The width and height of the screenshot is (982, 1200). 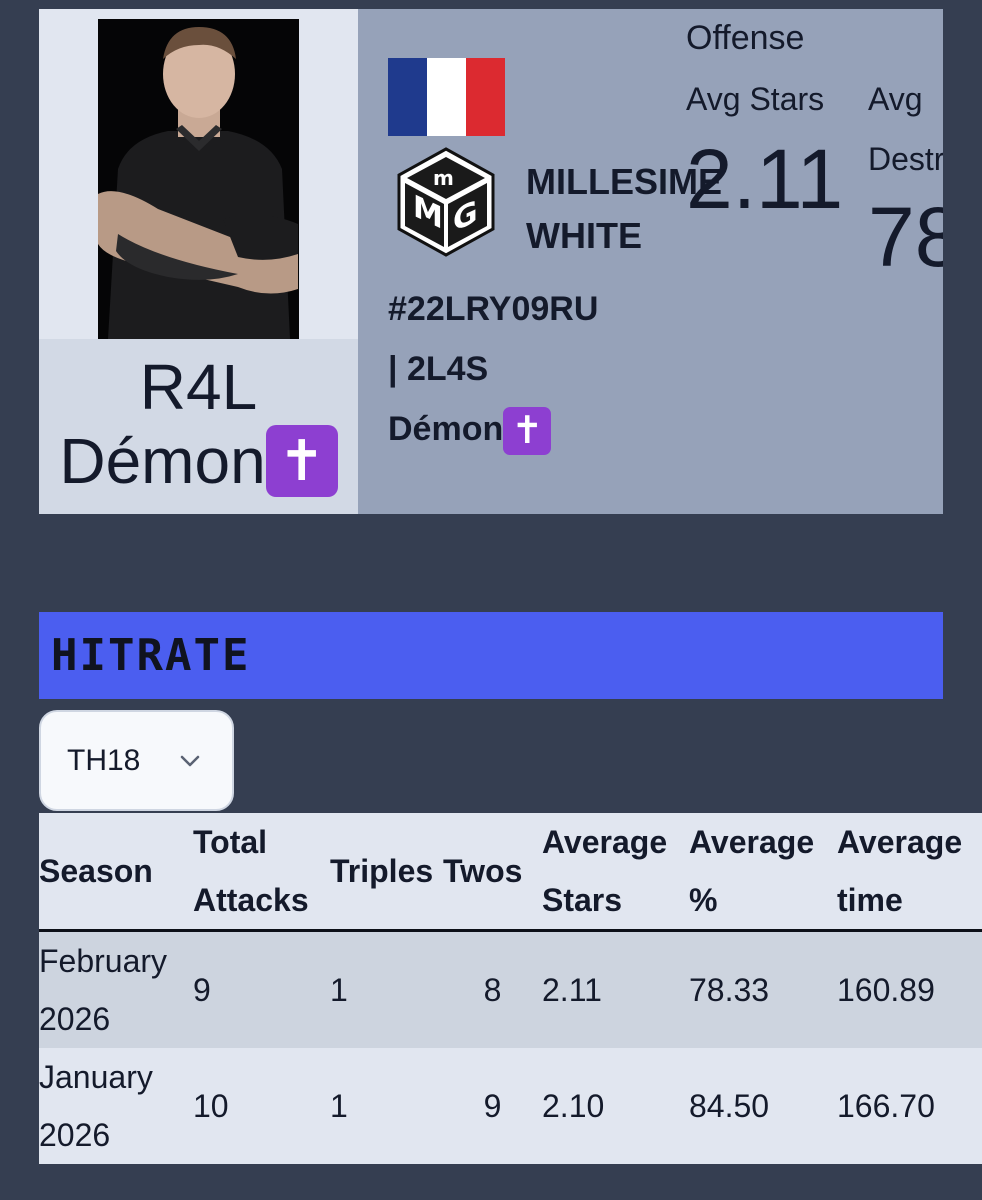 I want to click on hitrate-title: HITRATE, so click(x=151, y=655).